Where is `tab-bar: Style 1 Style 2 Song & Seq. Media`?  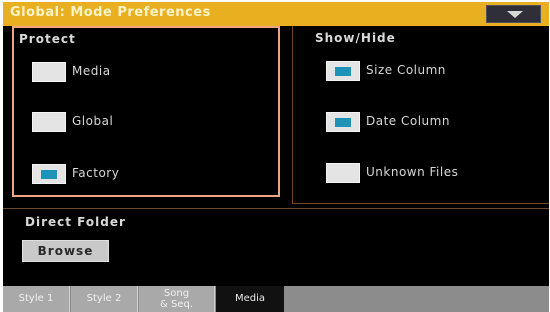 tab-bar: Style 1 Style 2 Song & Seq. Media is located at coordinates (276, 299).